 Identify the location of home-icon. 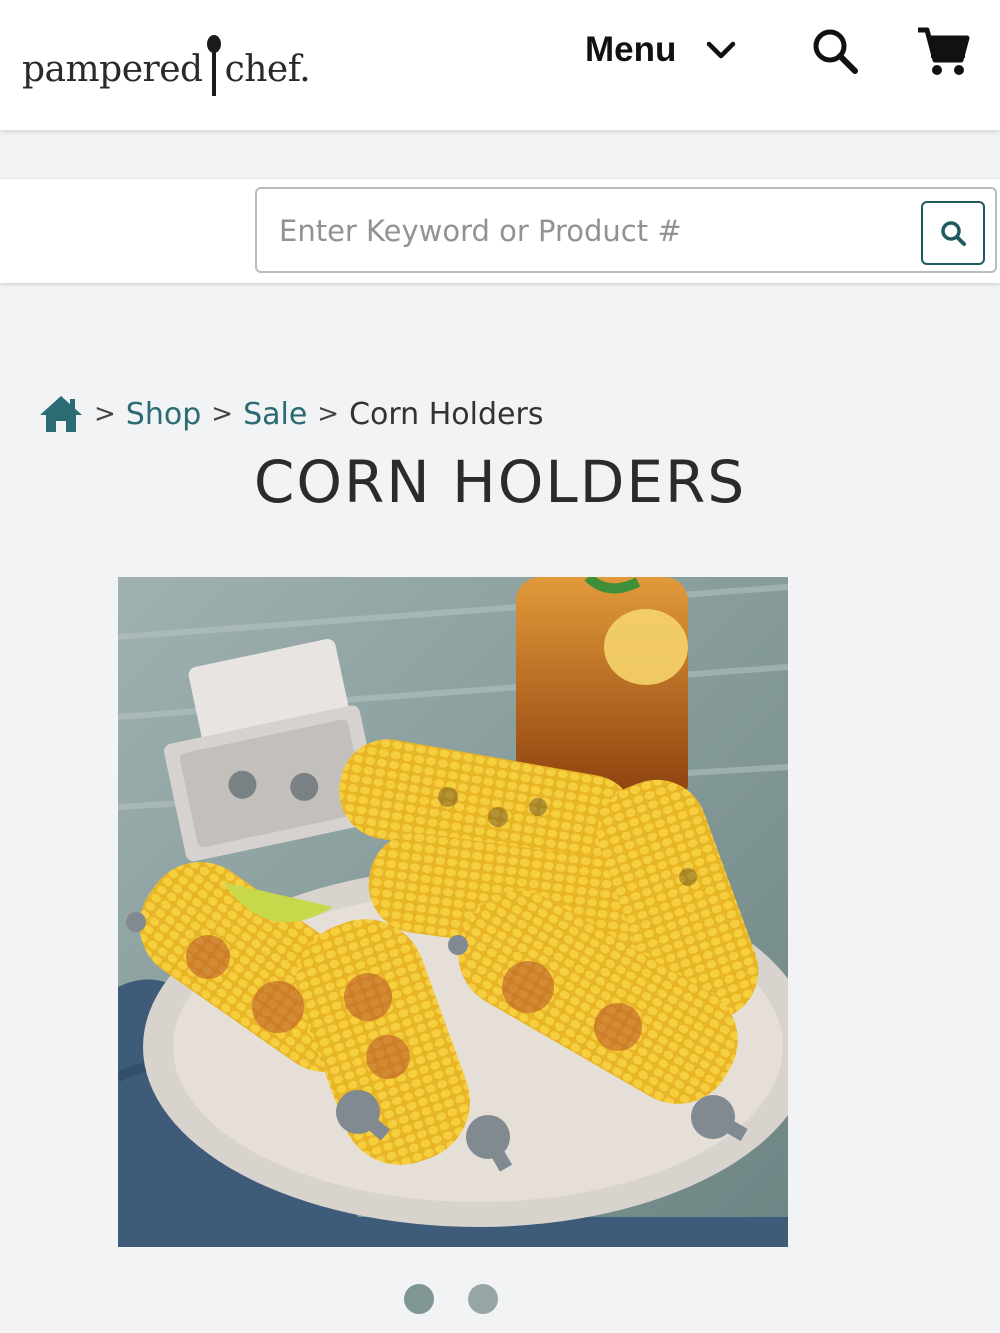
(61, 414).